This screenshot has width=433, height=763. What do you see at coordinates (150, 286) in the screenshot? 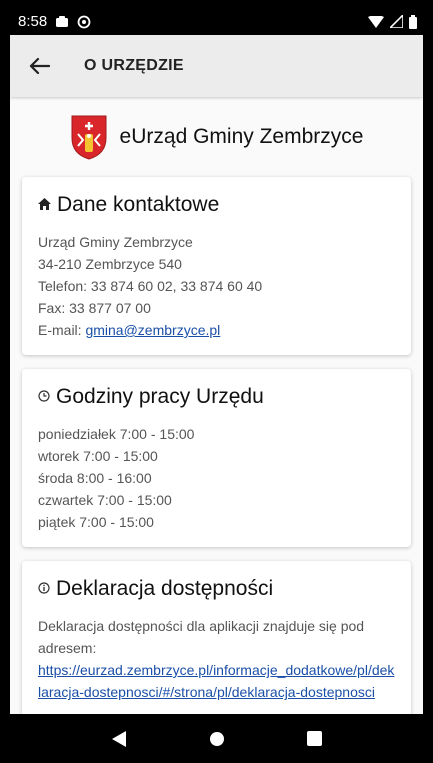
I see `contact-line: Telefon: 33 874 60 02, 33 874 60 40` at bounding box center [150, 286].